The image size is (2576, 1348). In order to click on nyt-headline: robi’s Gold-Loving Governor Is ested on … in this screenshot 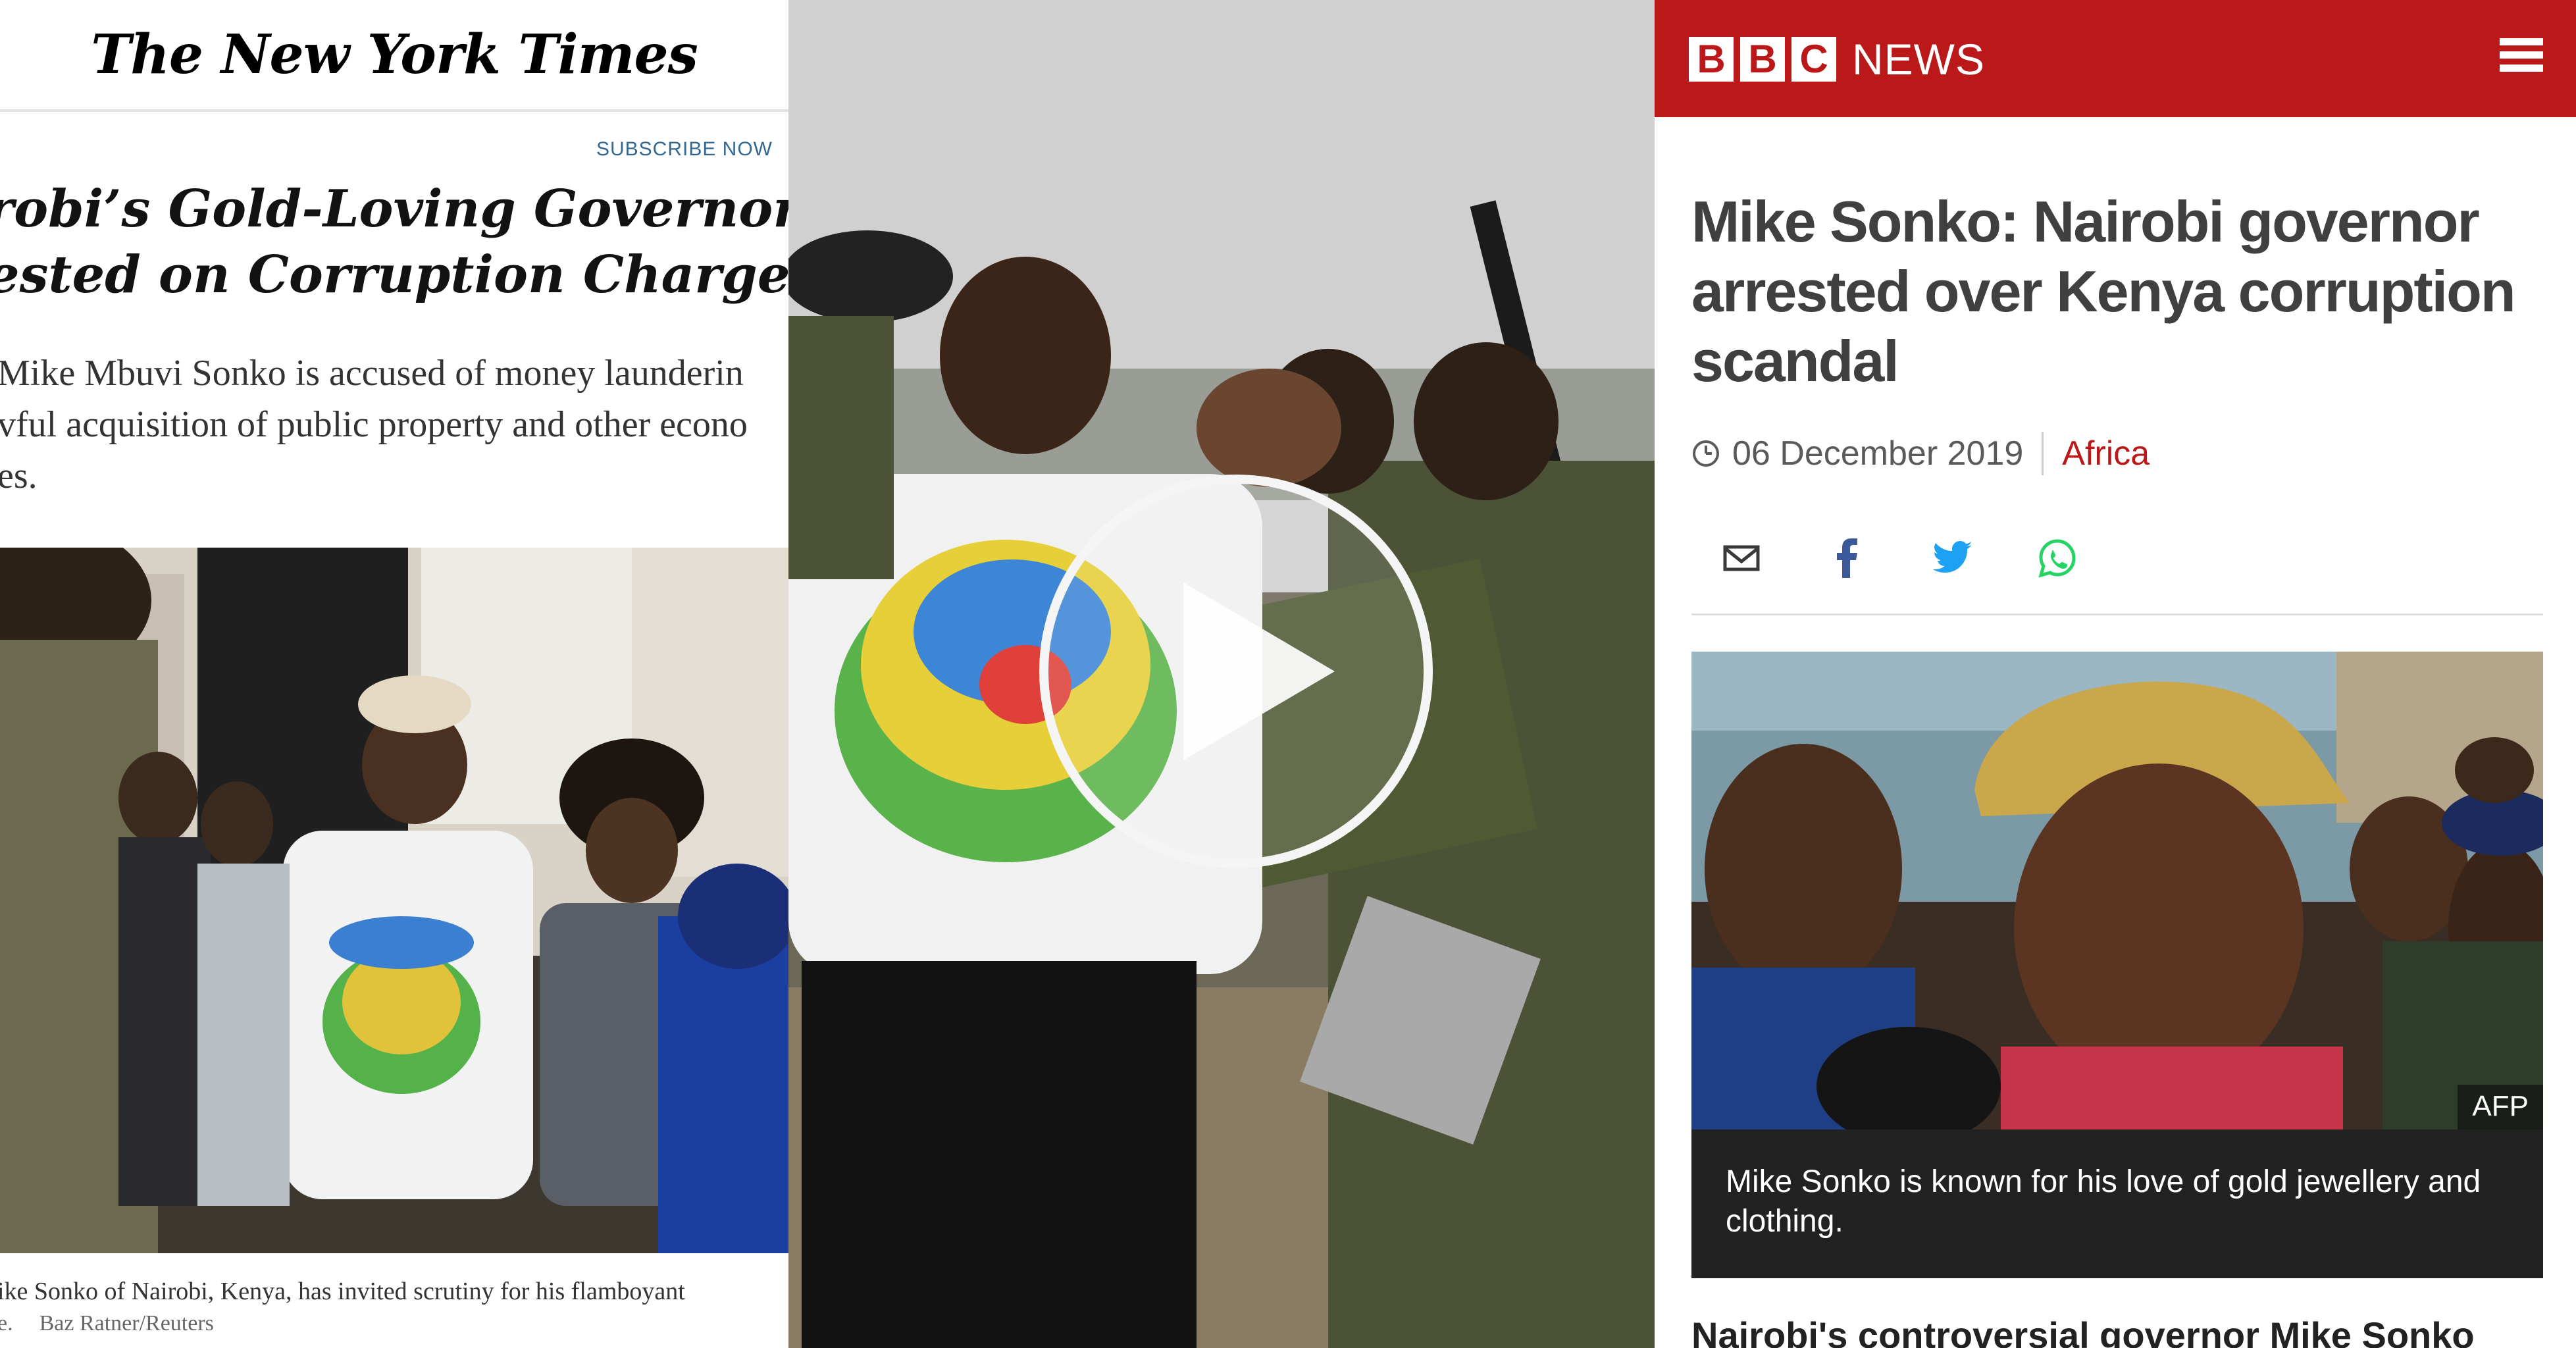, I will do `click(394, 242)`.